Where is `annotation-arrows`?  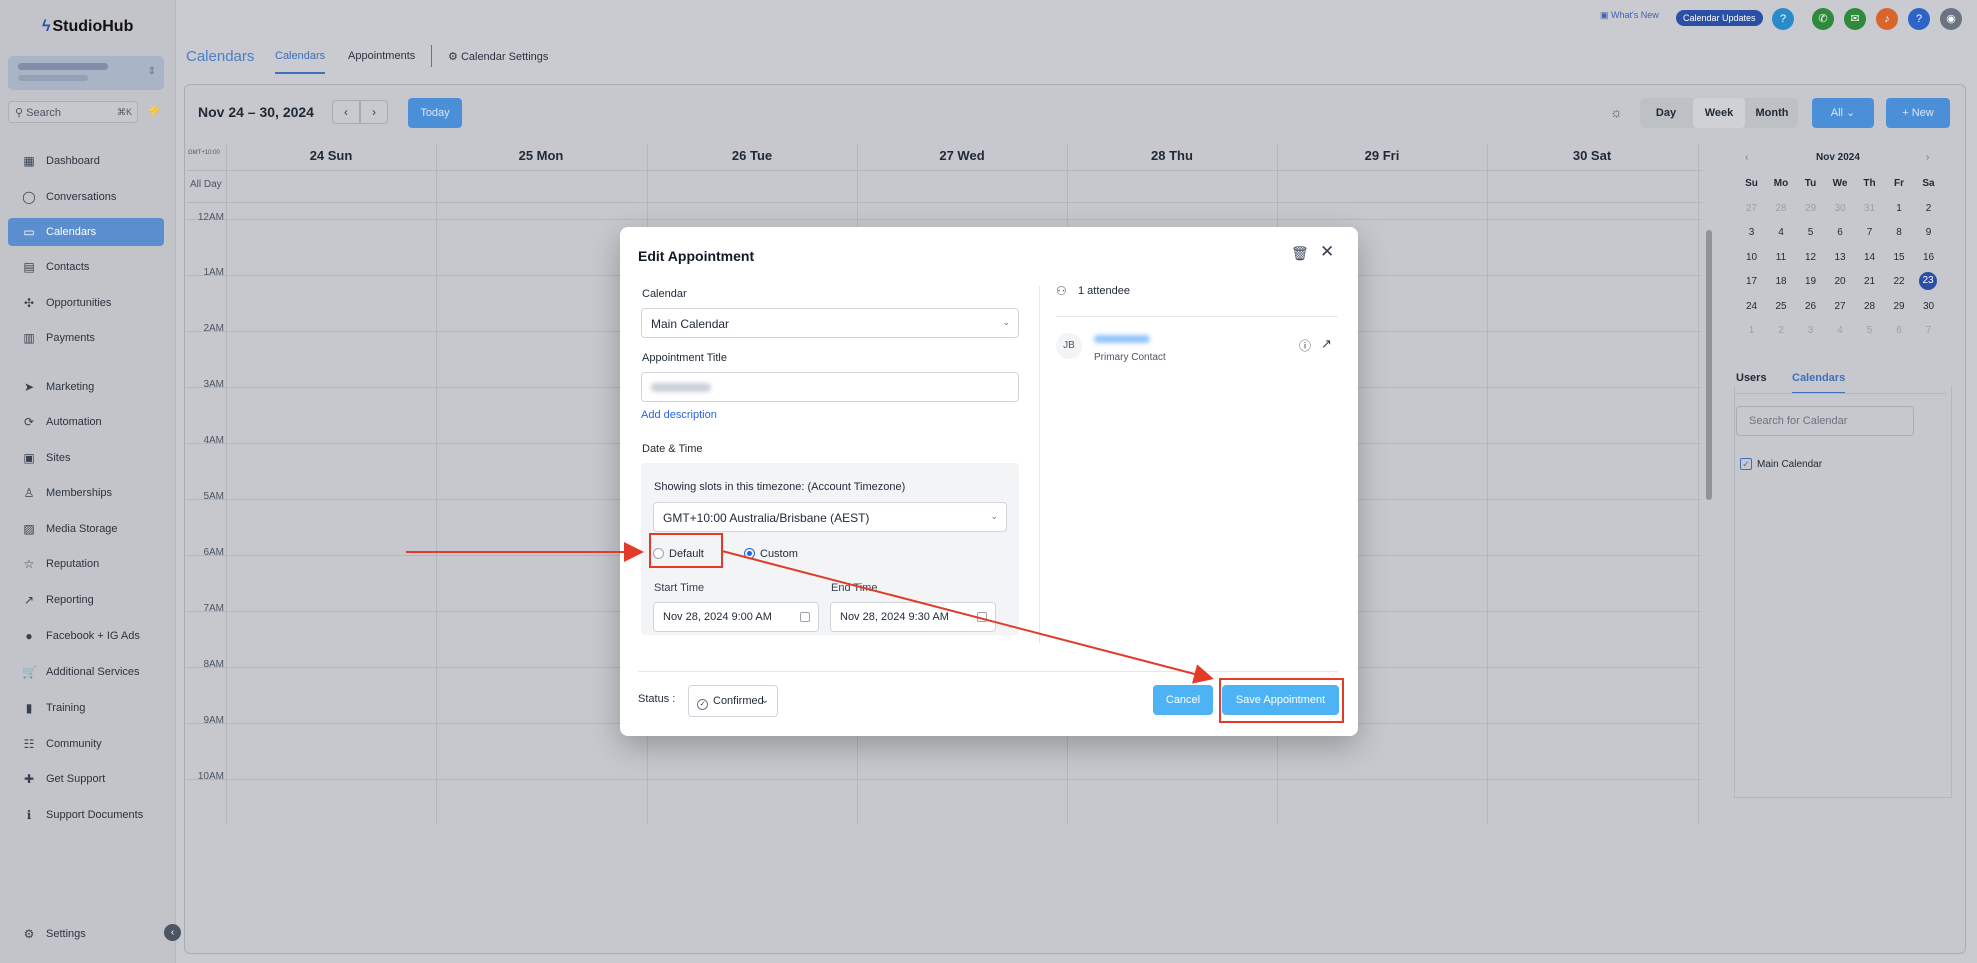
annotation-arrows is located at coordinates (810, 613).